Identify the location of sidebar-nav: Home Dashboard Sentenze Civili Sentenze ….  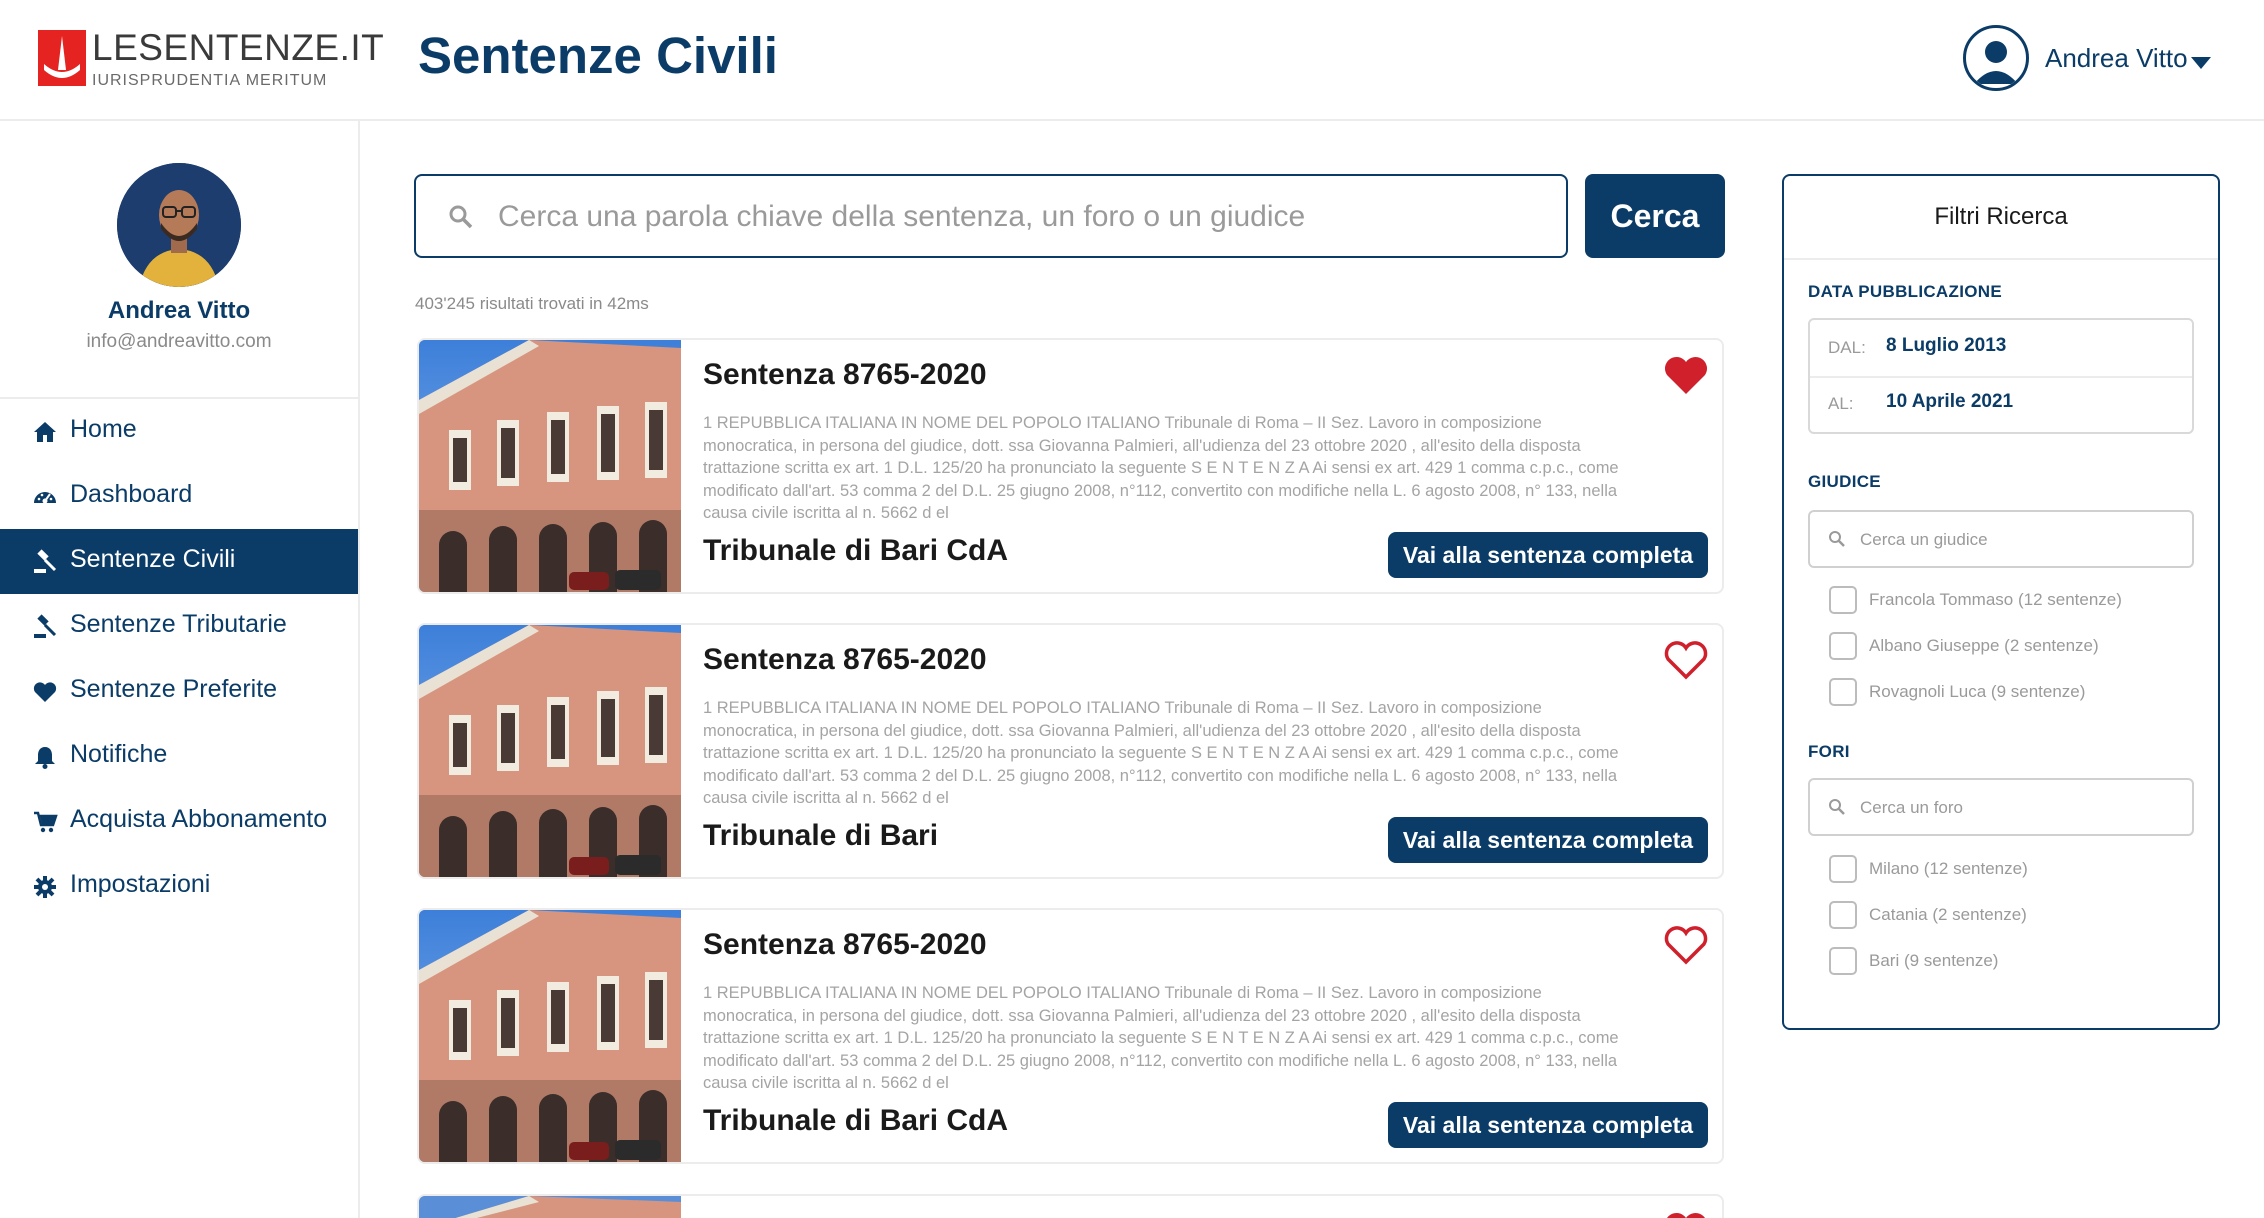
(179, 659).